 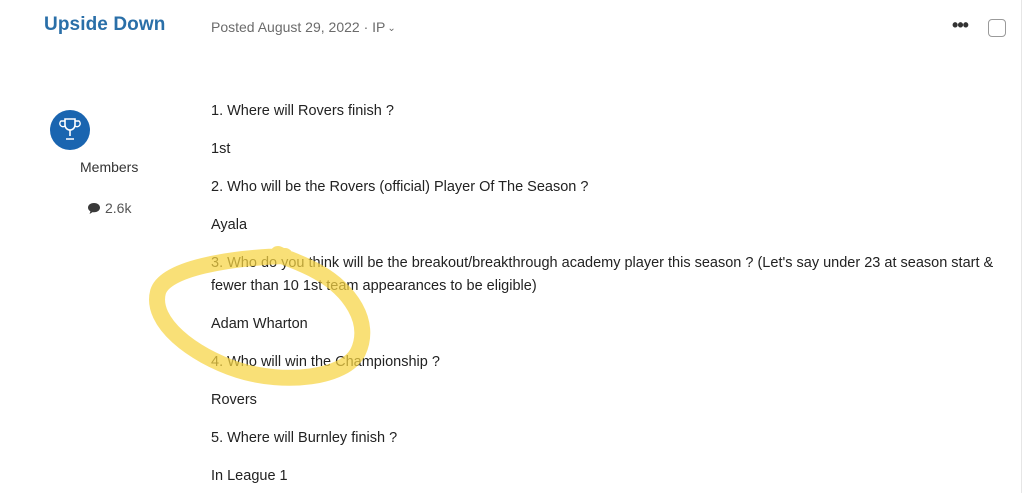 I want to click on answer-4: Rovers, so click(x=234, y=400).